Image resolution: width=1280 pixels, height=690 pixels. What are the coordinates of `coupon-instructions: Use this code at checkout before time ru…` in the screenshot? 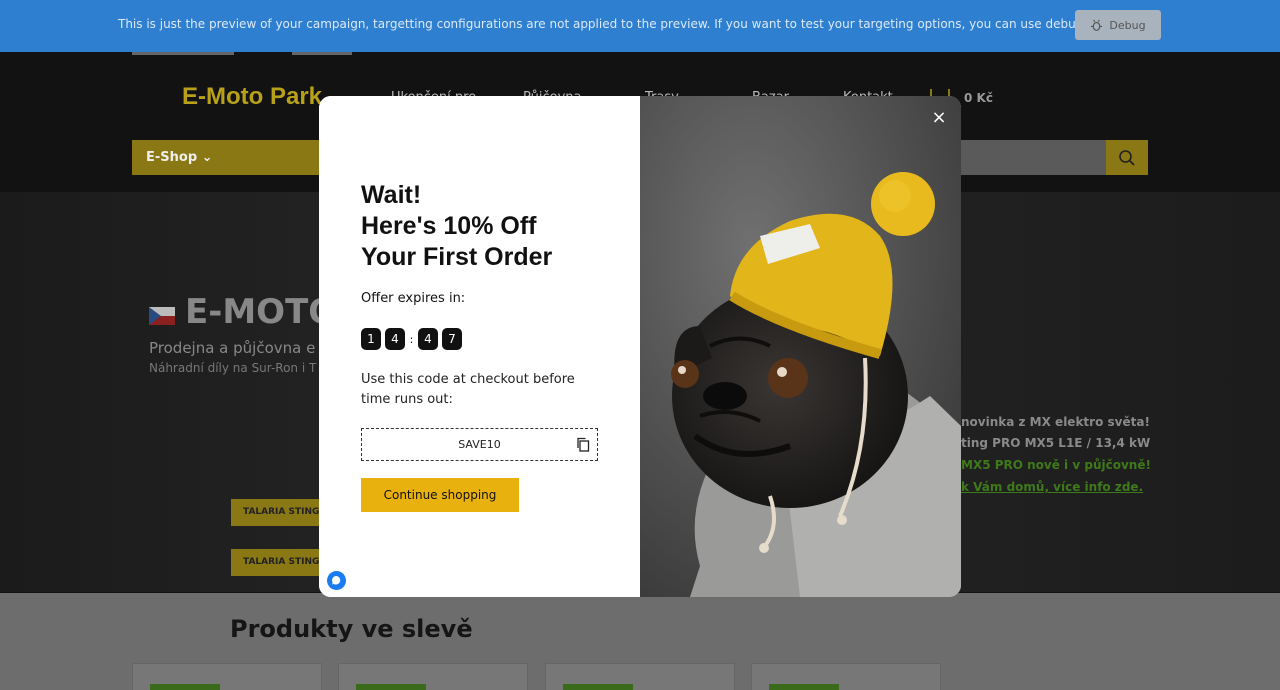 It's located at (468, 389).